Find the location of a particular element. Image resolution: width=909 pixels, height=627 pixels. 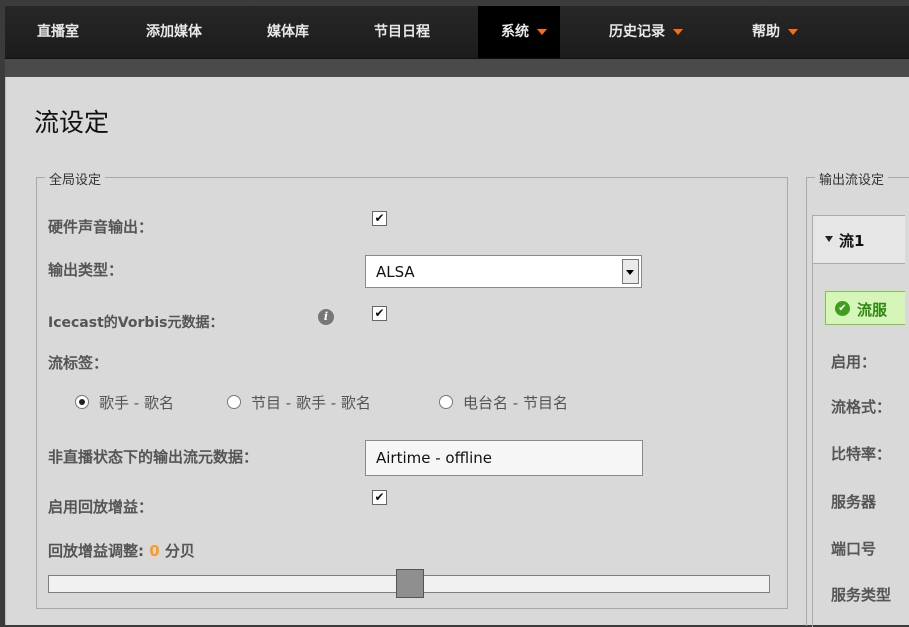

stream-label-radio-show-artist-title is located at coordinates (234, 402).